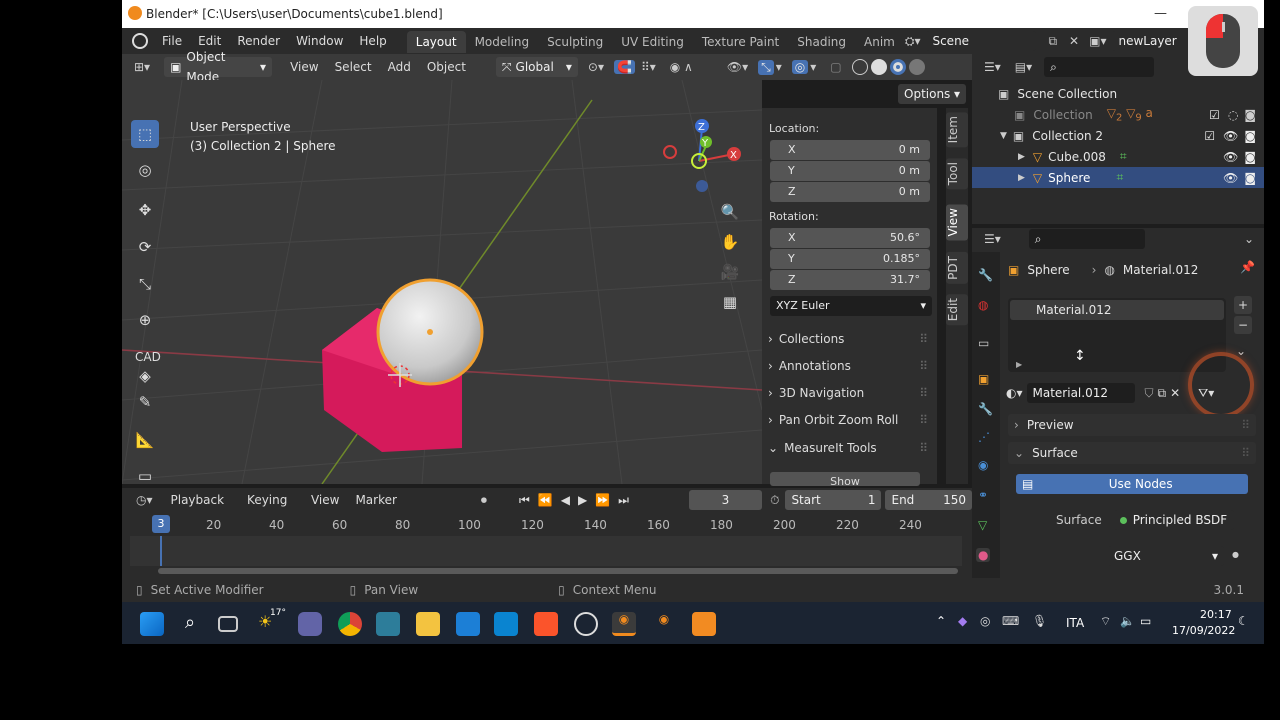 This screenshot has height=720, width=1280. I want to click on render-camera-icon-4: ◙, so click(1250, 178).